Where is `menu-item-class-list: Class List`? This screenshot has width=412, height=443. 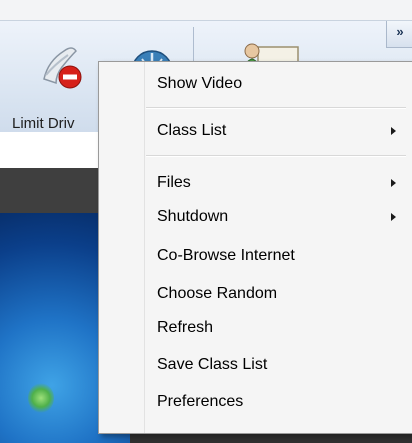 menu-item-class-list: Class List is located at coordinates (254, 131).